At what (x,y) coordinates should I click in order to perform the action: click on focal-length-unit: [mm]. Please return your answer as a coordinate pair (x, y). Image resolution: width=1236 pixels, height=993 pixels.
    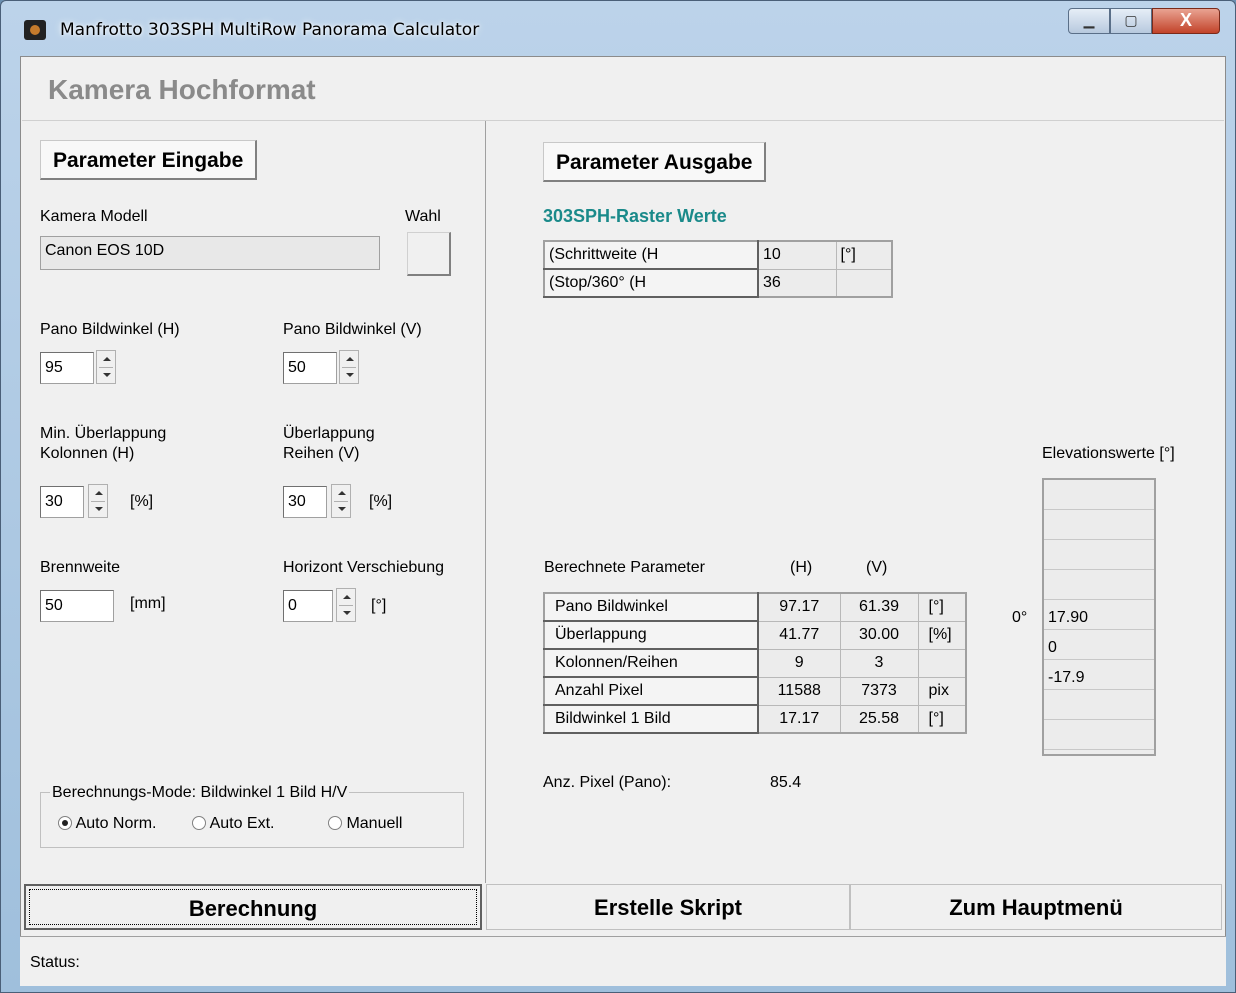
    Looking at the image, I should click on (148, 603).